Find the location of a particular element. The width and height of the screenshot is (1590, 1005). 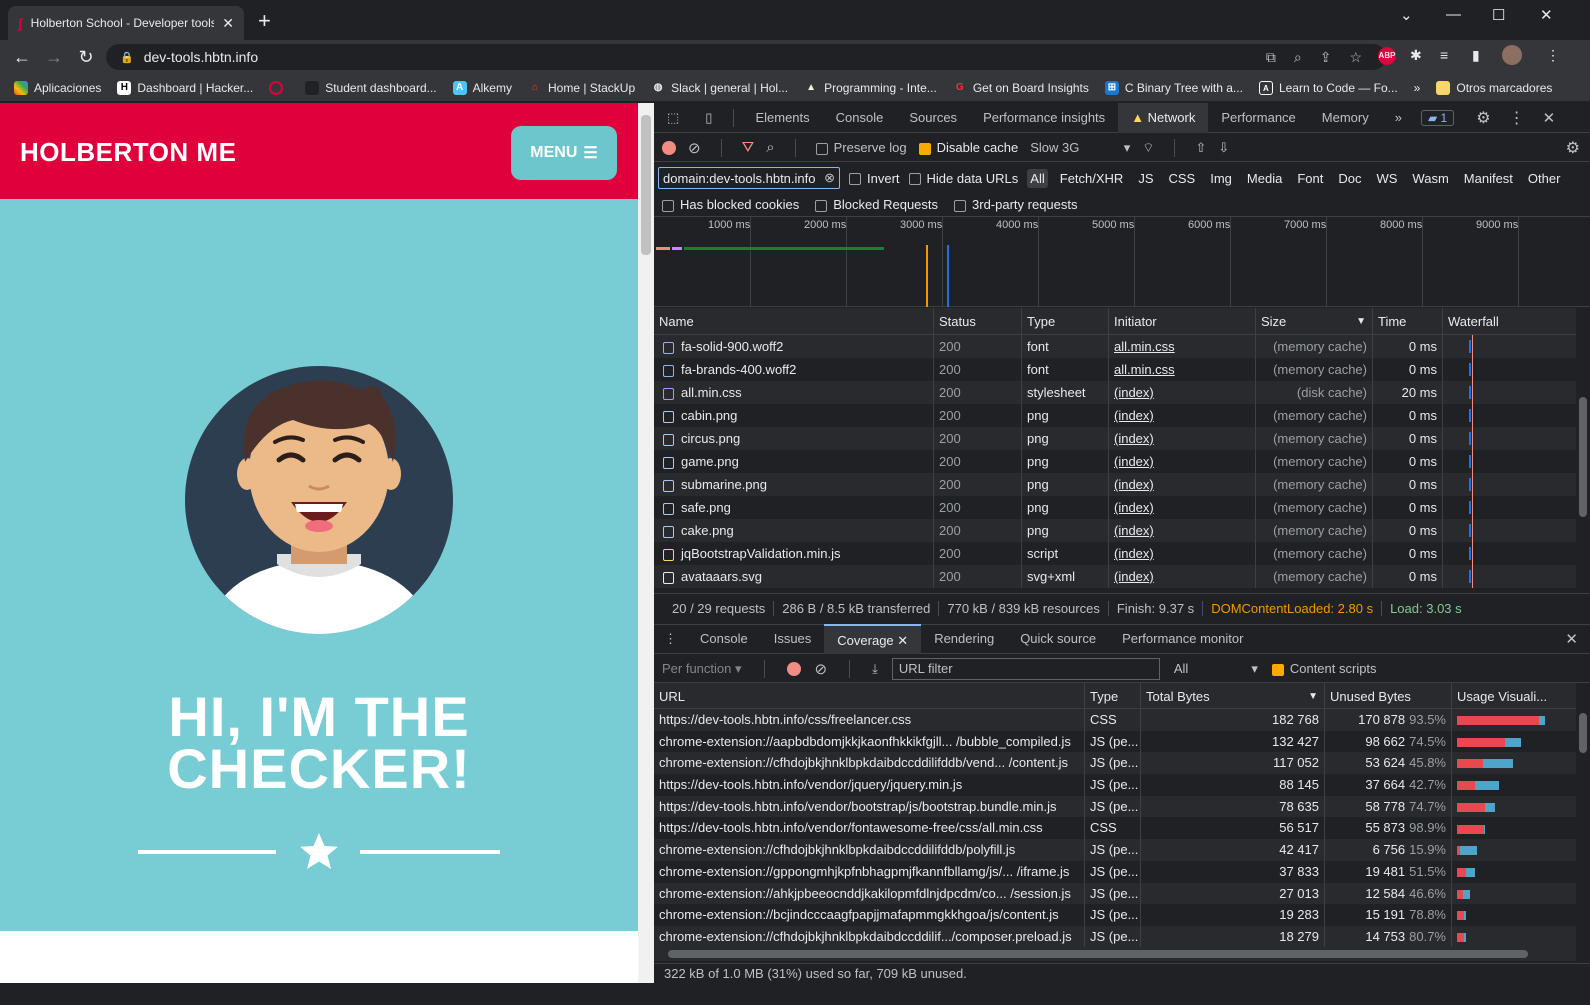

cov-col-unused: Unused Bytes is located at coordinates (1388, 696).